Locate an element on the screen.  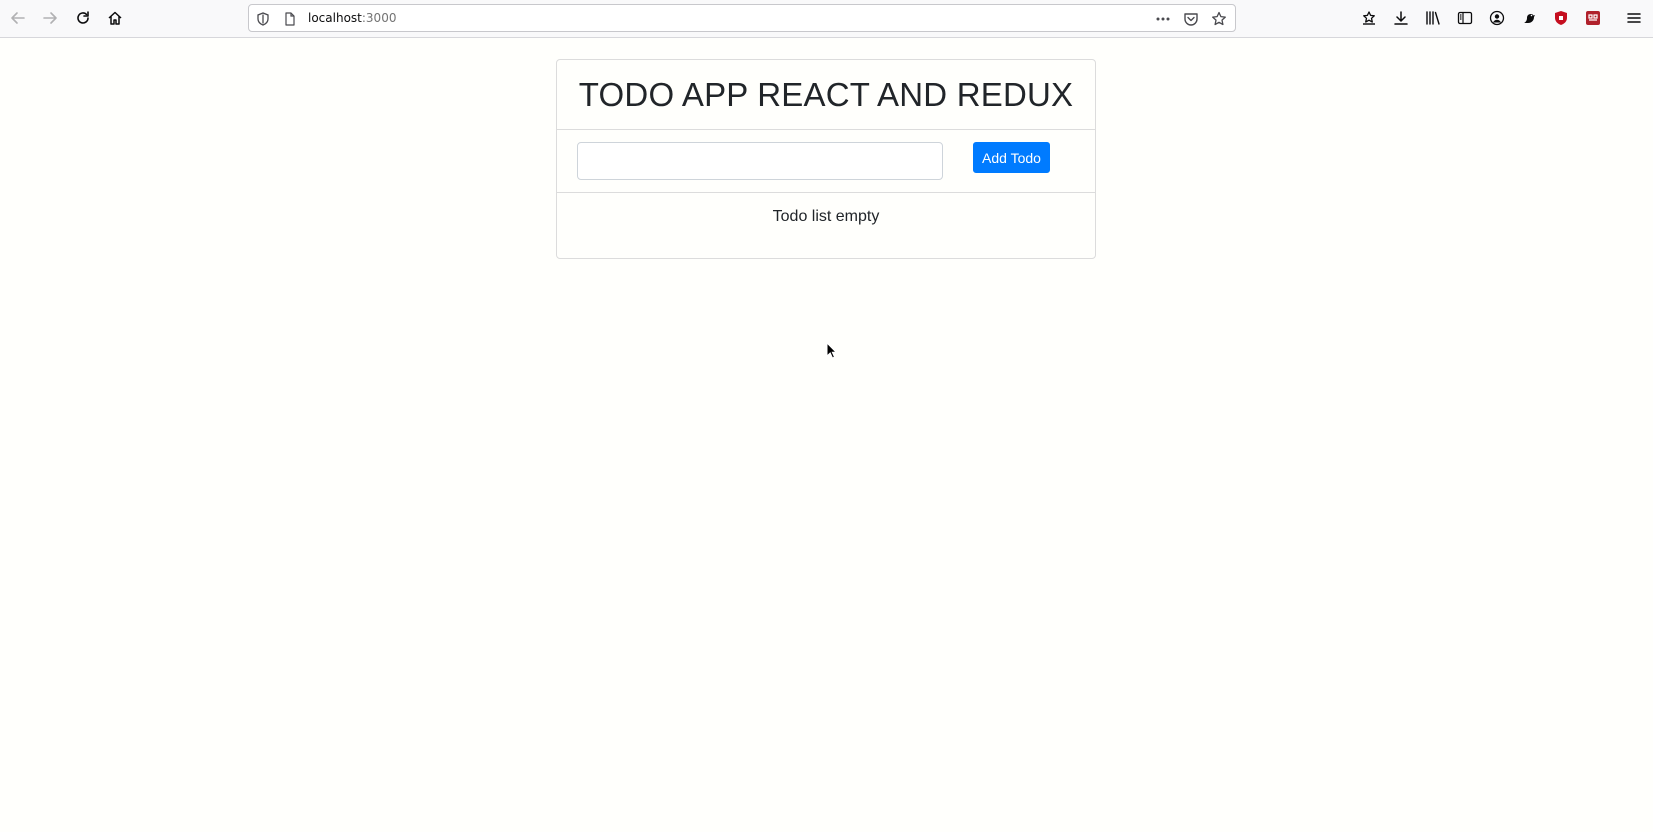
url-port: :3000 is located at coordinates (379, 18).